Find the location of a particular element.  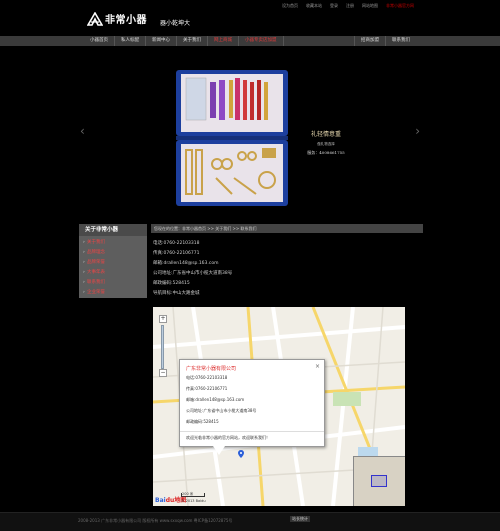

top-link-sitemap: 网站地图 is located at coordinates (370, 6).